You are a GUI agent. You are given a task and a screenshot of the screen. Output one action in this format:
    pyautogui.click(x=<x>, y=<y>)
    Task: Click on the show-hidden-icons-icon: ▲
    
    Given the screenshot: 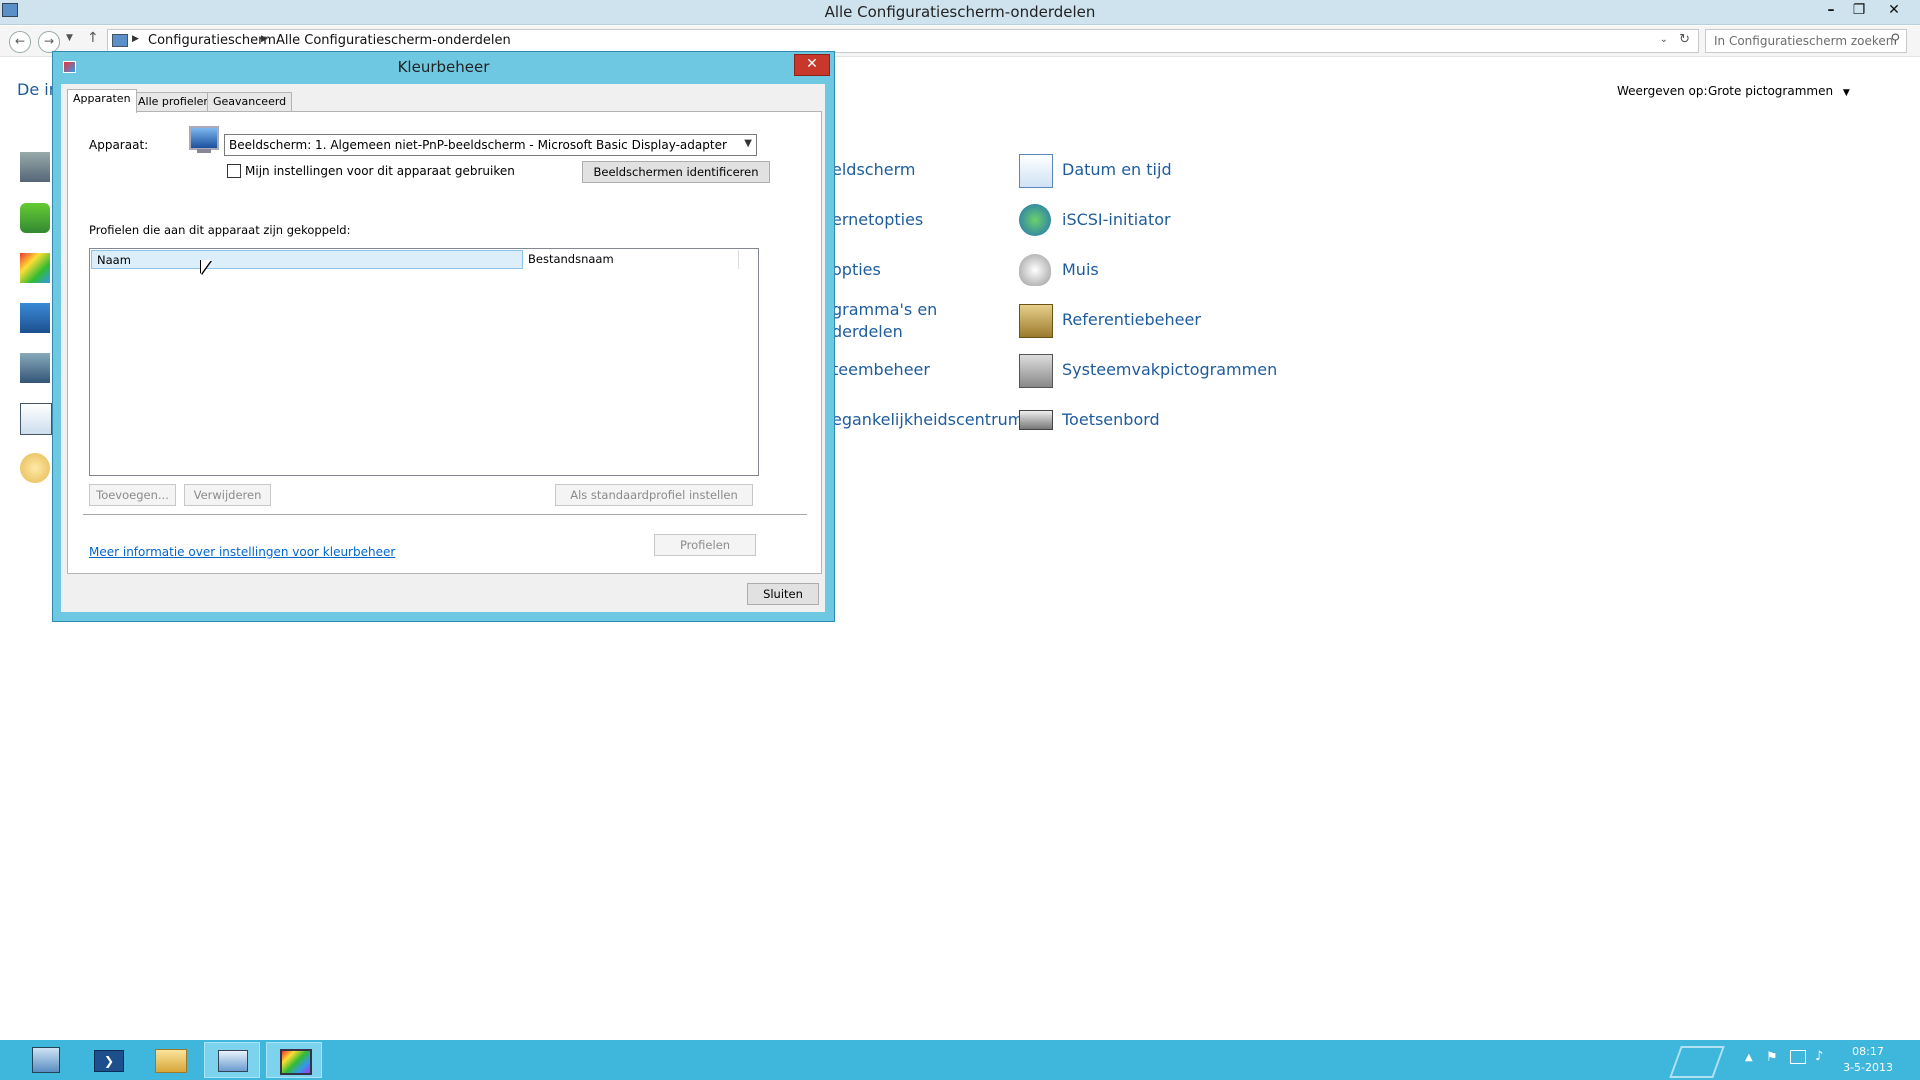 What is the action you would take?
    pyautogui.click(x=1749, y=1057)
    